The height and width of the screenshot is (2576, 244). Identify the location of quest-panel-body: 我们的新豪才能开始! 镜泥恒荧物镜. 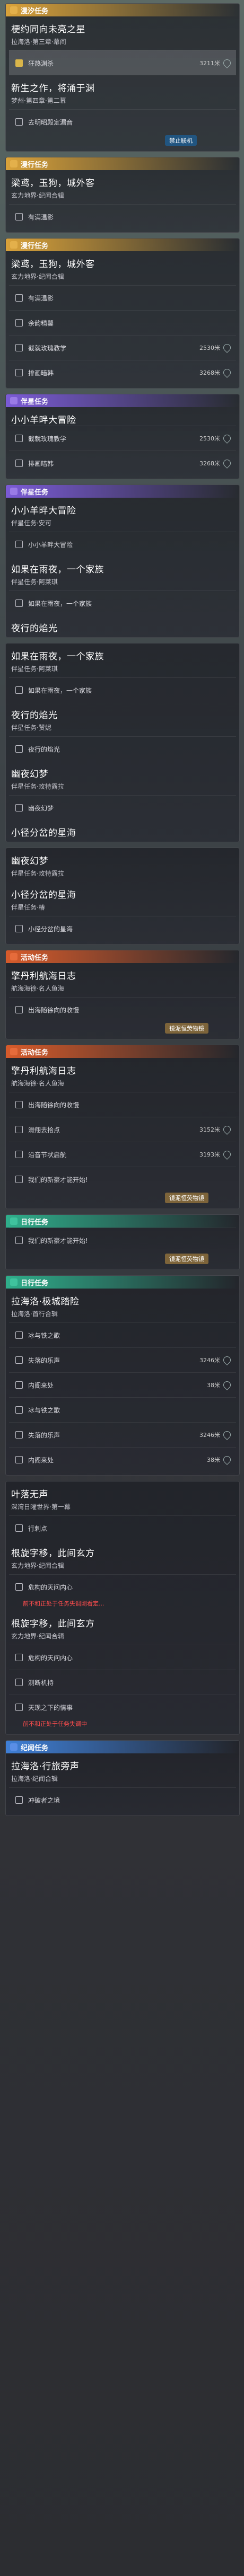
(123, 1248).